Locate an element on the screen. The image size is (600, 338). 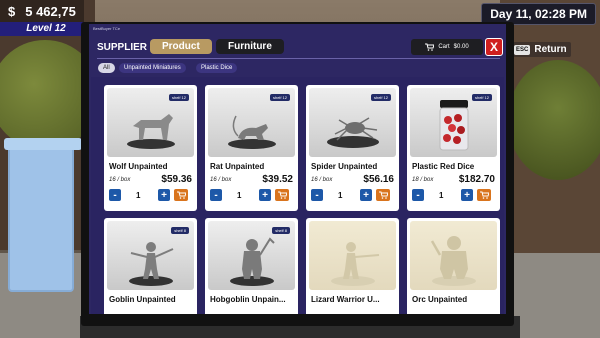
product-price: $59.36 is located at coordinates (176, 179).